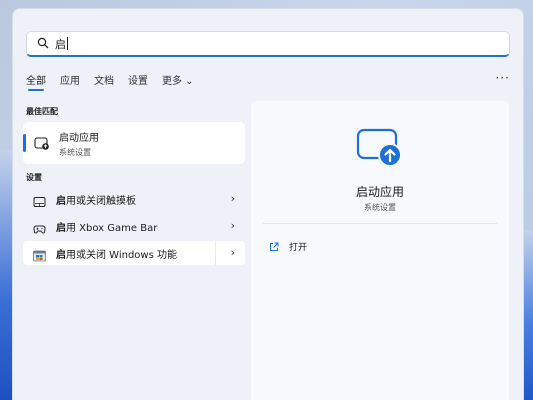  I want to click on selection-indicator, so click(24, 143).